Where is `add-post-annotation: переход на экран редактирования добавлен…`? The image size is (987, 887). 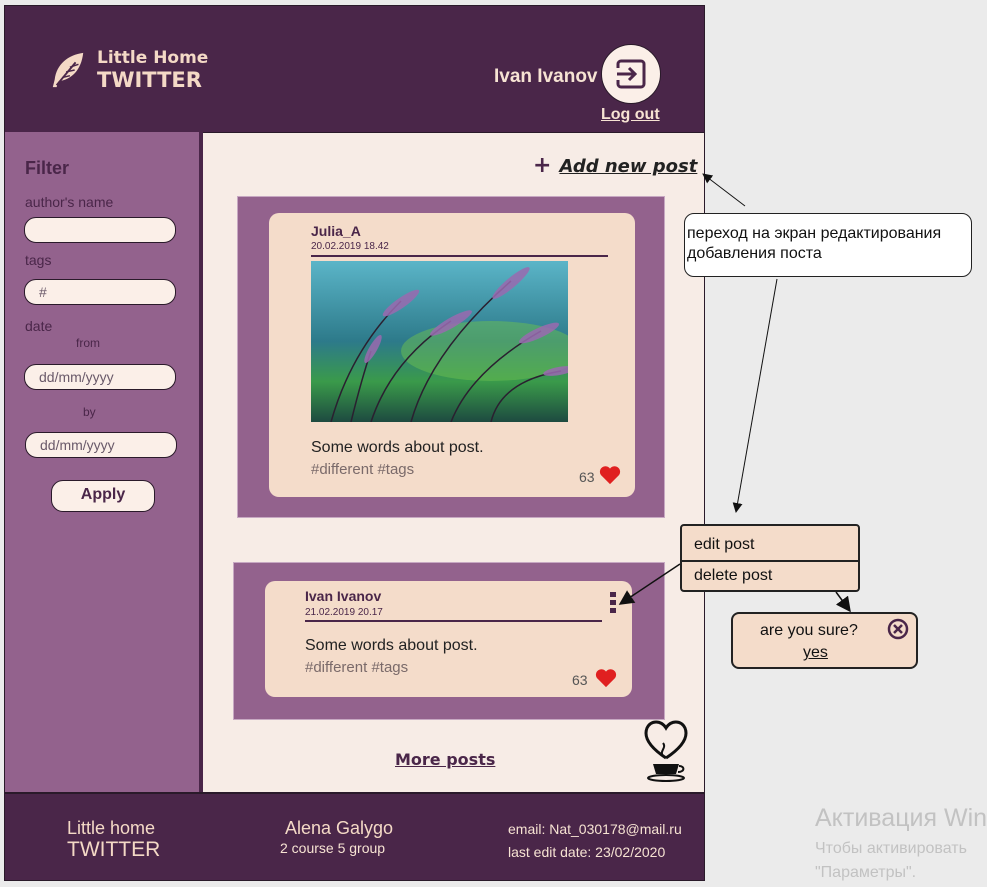
add-post-annotation: переход на экран редактирования добавлен… is located at coordinates (828, 245).